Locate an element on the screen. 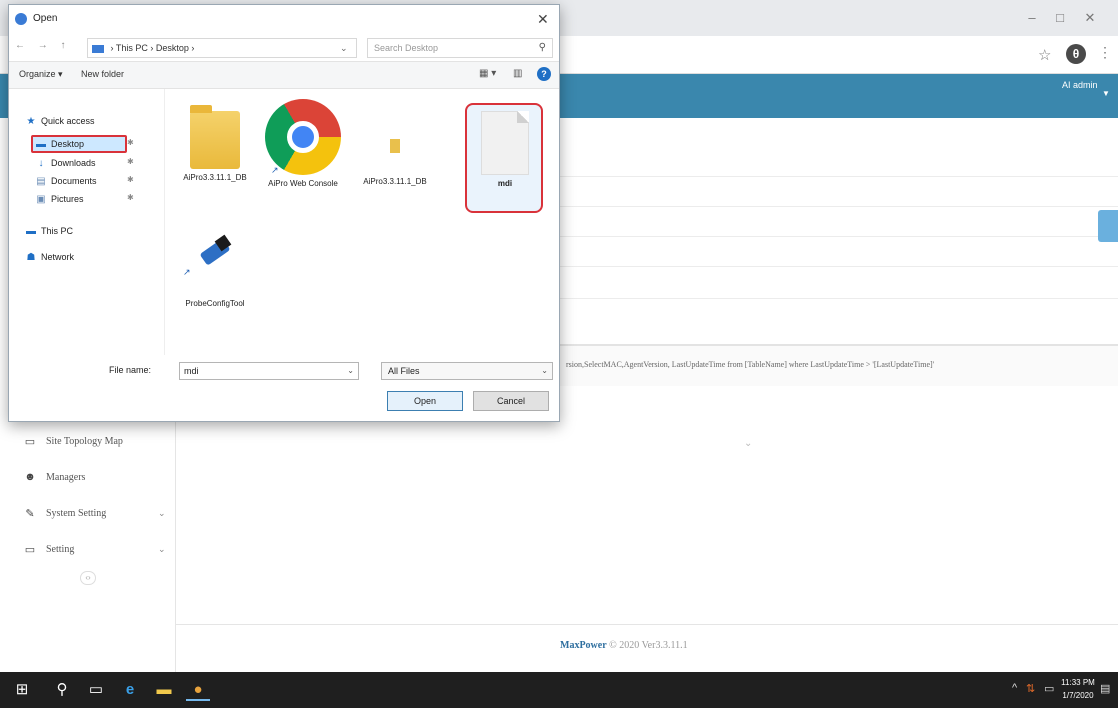 The height and width of the screenshot is (708, 1118). star-icon: ★ is located at coordinates (31, 121).